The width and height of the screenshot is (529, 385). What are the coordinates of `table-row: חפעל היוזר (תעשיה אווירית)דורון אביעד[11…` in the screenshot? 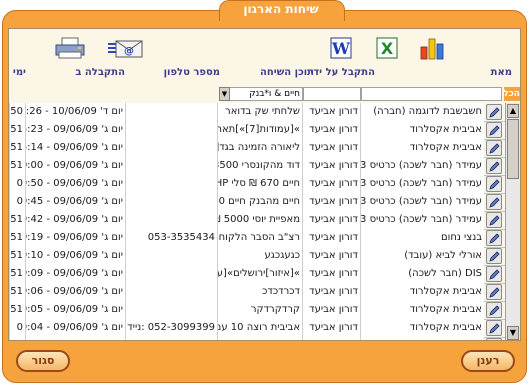 It's located at (257, 338).